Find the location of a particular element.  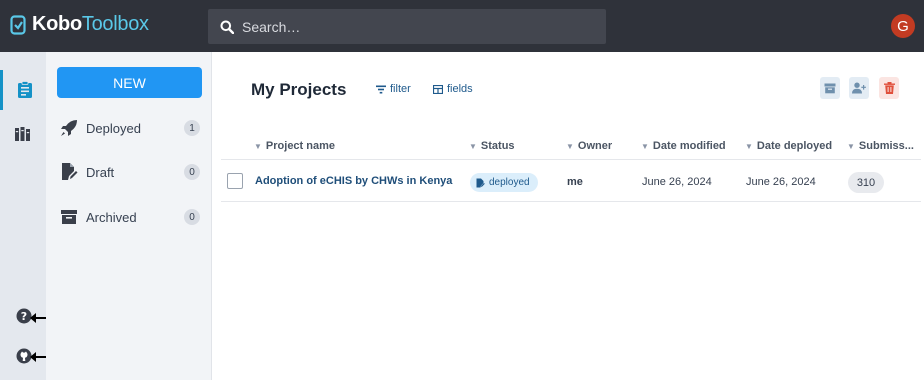

project-name-link: Adoption of eCHIS by CHWs in Kenya is located at coordinates (353, 181).